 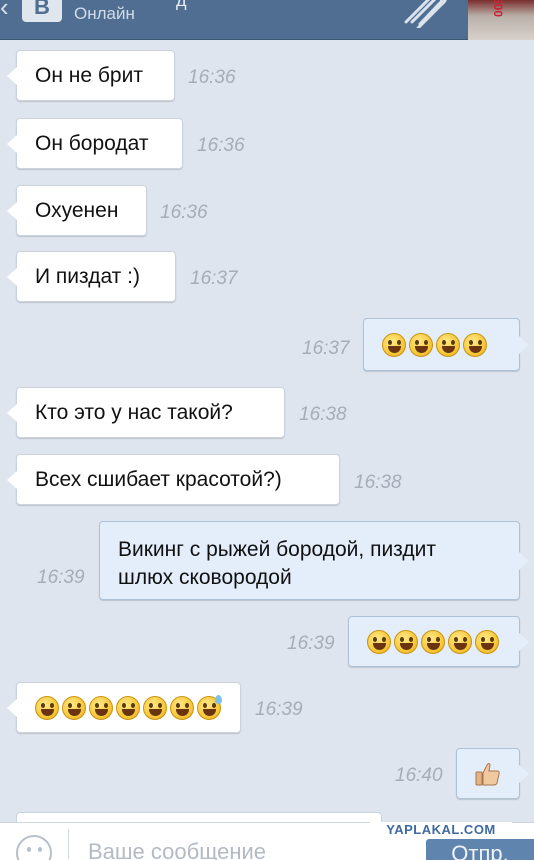 What do you see at coordinates (7, 11) in the screenshot?
I see `back-chevron-icon: ‹` at bounding box center [7, 11].